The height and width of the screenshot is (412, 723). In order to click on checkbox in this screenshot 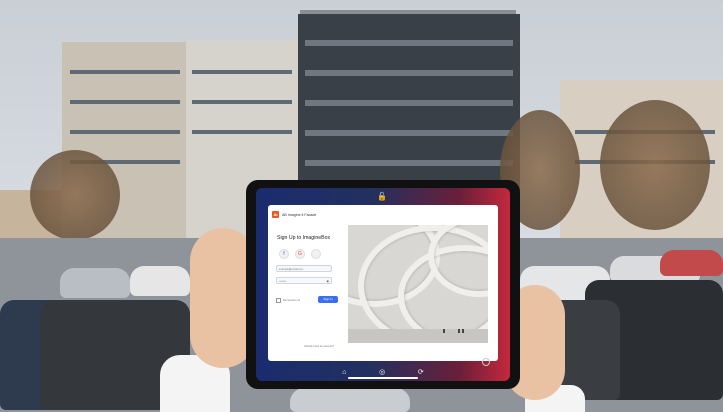, I will do `click(278, 300)`.